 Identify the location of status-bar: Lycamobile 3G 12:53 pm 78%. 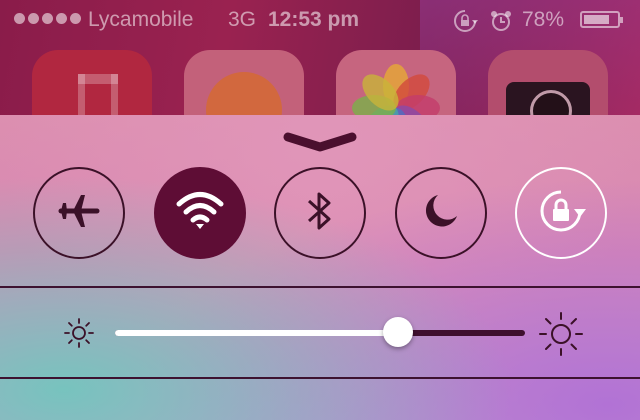
(320, 20).